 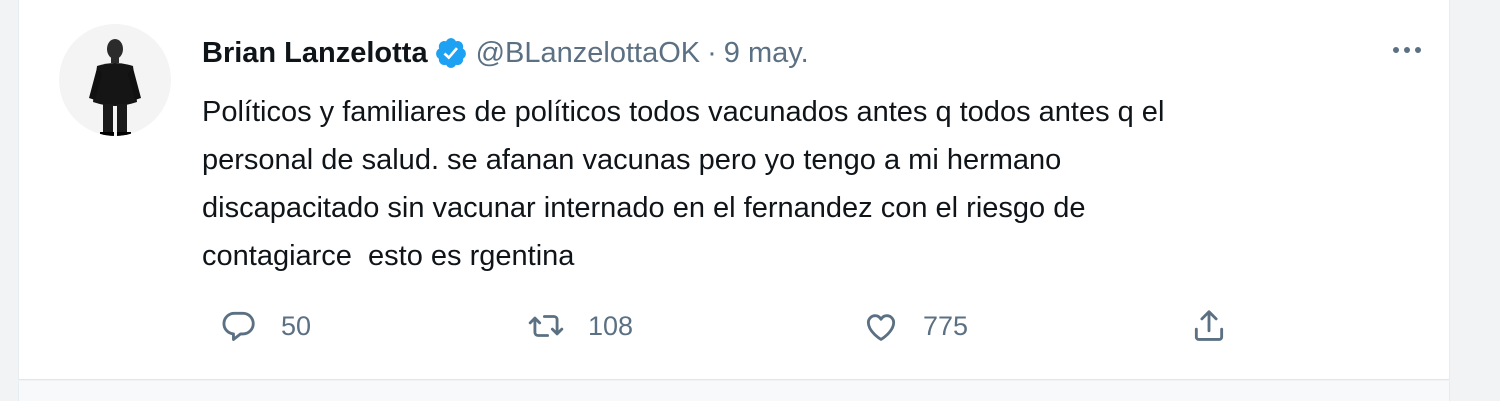 What do you see at coordinates (388, 256) in the screenshot?
I see `tweet-text-line: contagiarce esto es rgentina` at bounding box center [388, 256].